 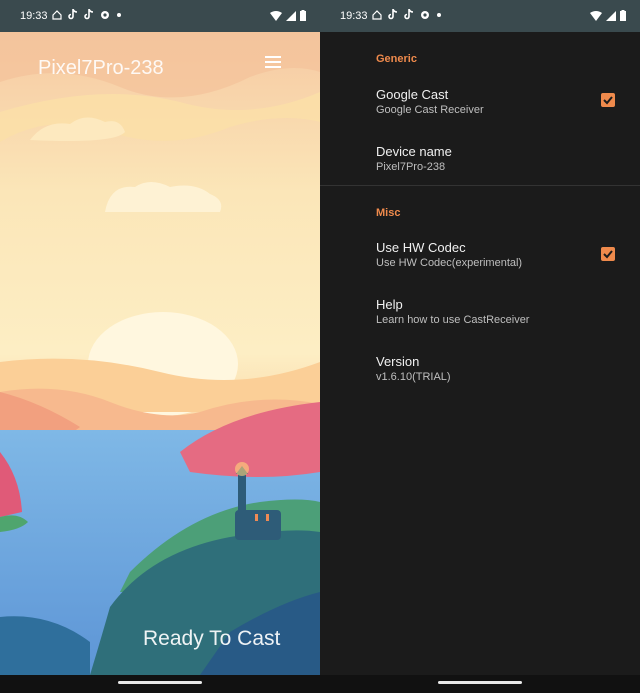 What do you see at coordinates (480, 368) in the screenshot?
I see `setting-version: Version v1.6.10(TRIAL)` at bounding box center [480, 368].